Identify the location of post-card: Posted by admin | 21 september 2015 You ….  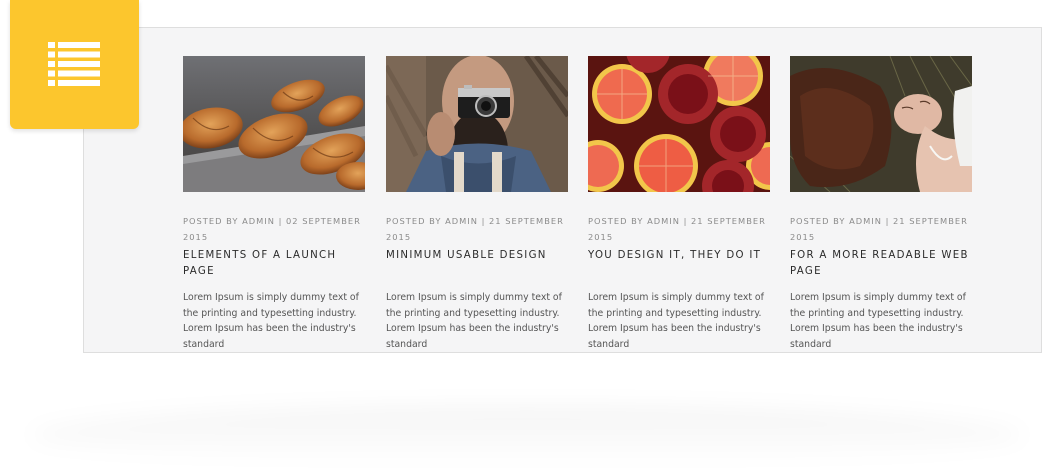
(679, 160).